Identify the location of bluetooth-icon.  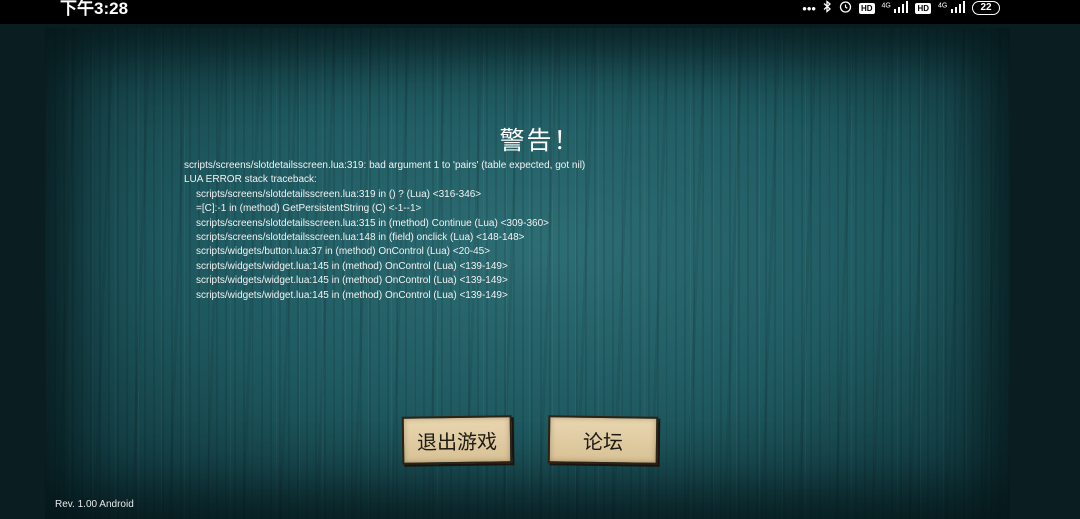
(827, 8).